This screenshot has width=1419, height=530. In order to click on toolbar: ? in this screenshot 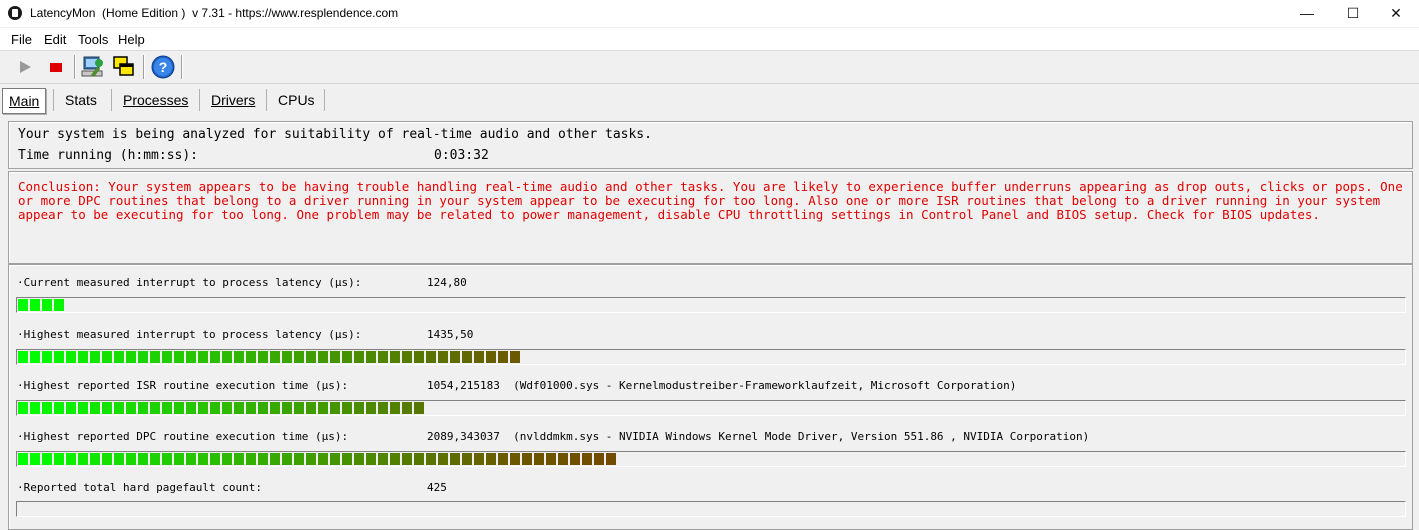, I will do `click(709, 67)`.